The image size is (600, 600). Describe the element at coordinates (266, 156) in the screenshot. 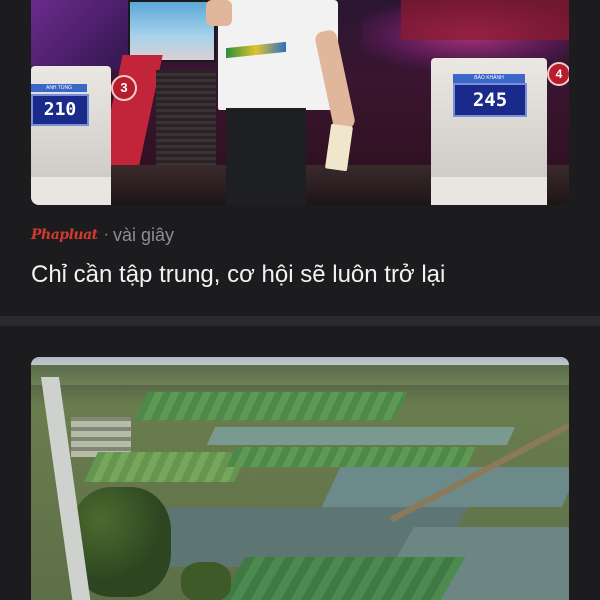

I see `host-pants` at that location.